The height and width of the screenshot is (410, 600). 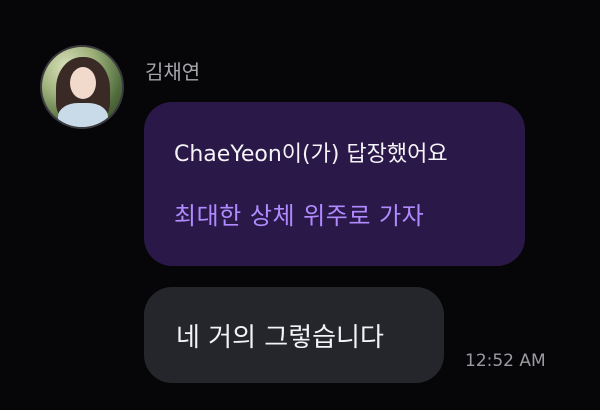 I want to click on avatar, so click(x=82, y=87).